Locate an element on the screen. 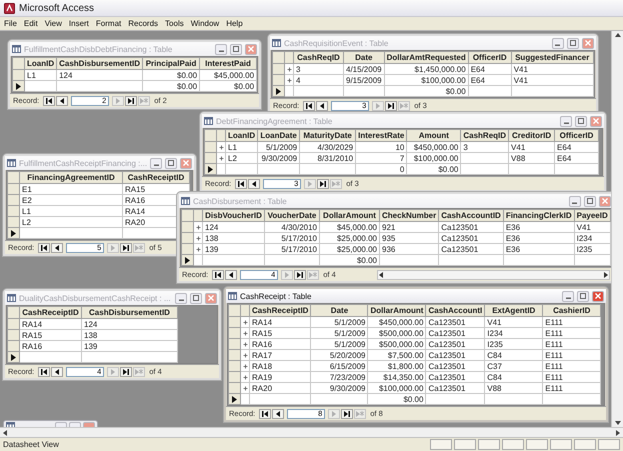 The image size is (623, 451). column-header: CashierID is located at coordinates (571, 310).